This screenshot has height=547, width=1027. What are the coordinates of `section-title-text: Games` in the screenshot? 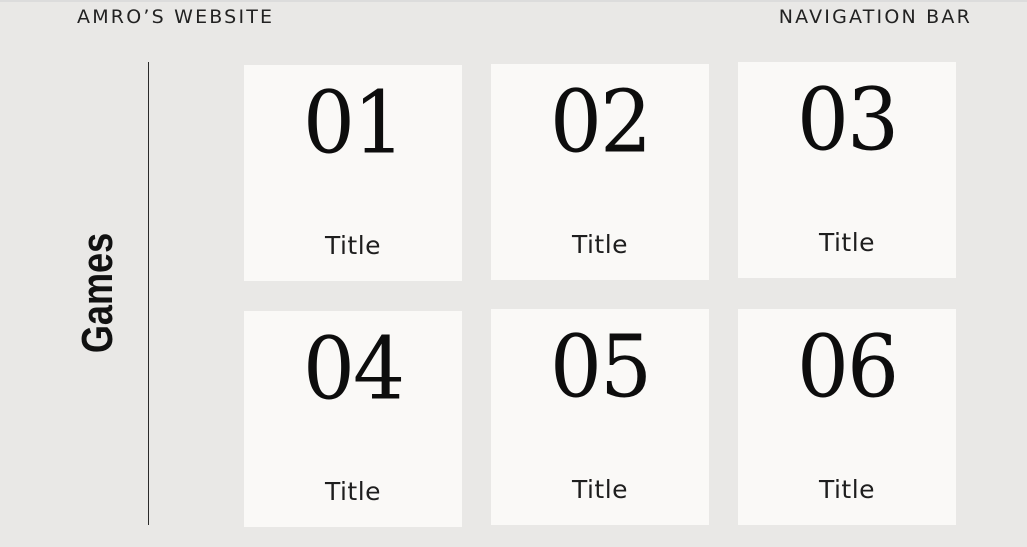 It's located at (97, 293).